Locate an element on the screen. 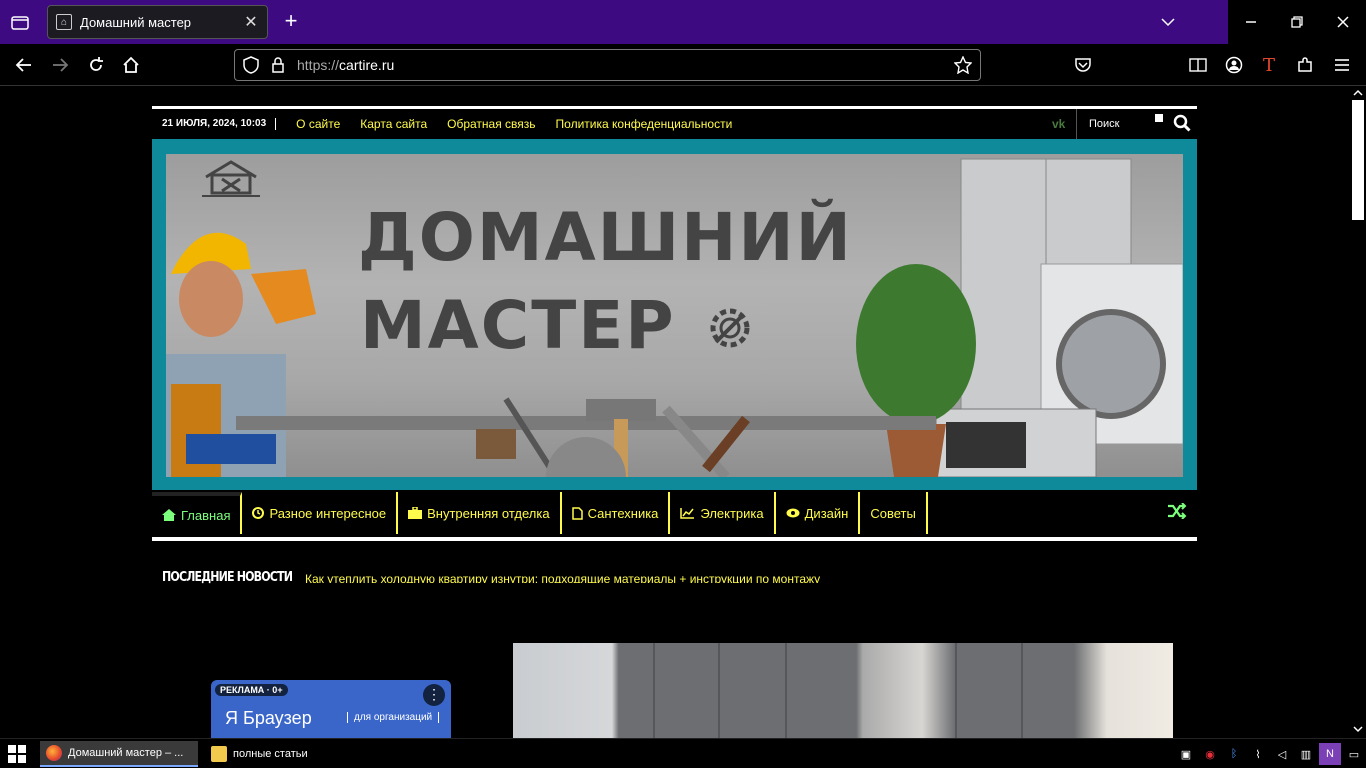 The image size is (1366, 768). current-date: 21 ИЮЛЯ, 2024, 10:03 is located at coordinates (219, 124).